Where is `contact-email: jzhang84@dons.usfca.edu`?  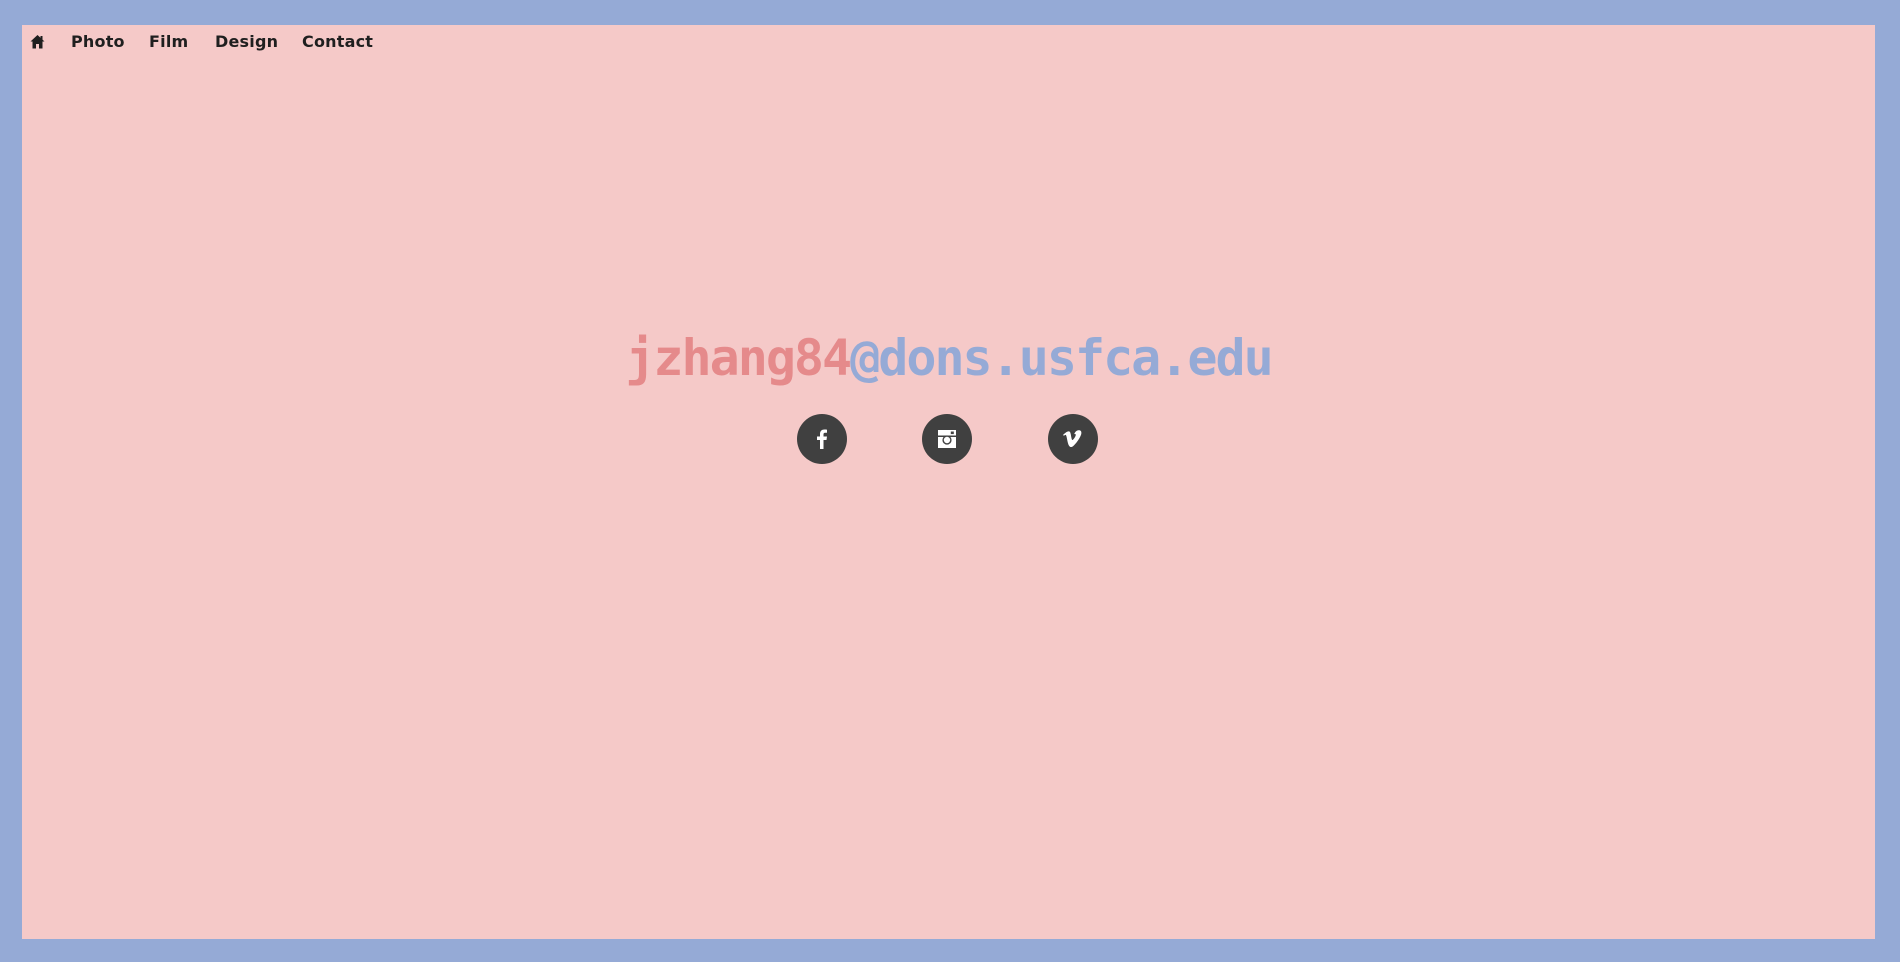 contact-email: jzhang84@dons.usfca.edu is located at coordinates (948, 358).